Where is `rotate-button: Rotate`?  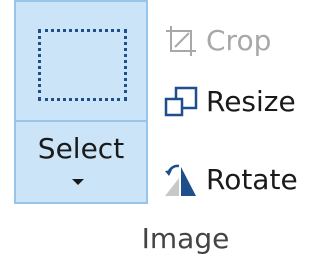 rotate-button: Rotate is located at coordinates (230, 180).